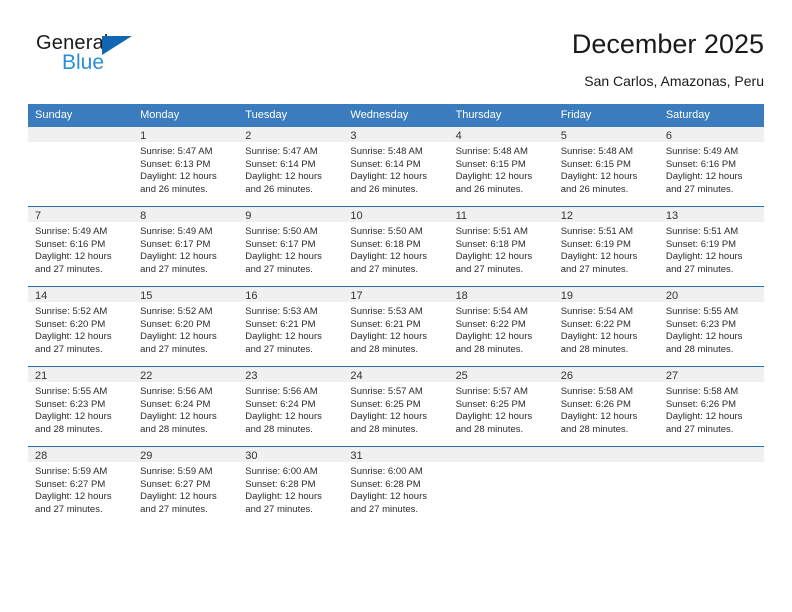 The width and height of the screenshot is (792, 612). What do you see at coordinates (699, 349) in the screenshot?
I see `daylight-text-cont: and 28 minutes.` at bounding box center [699, 349].